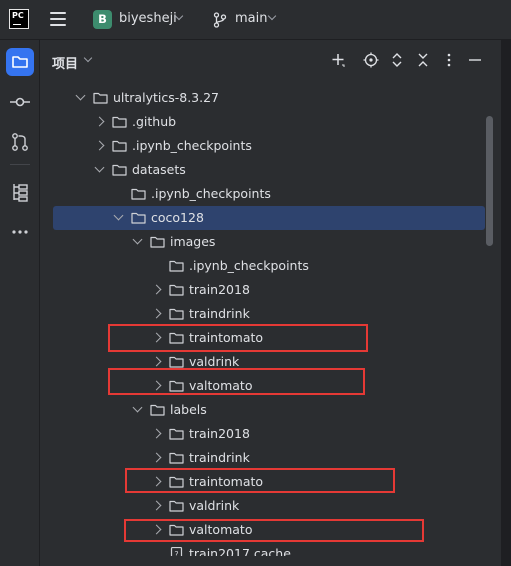  What do you see at coordinates (188, 409) in the screenshot?
I see `tree-item-label: labels` at bounding box center [188, 409].